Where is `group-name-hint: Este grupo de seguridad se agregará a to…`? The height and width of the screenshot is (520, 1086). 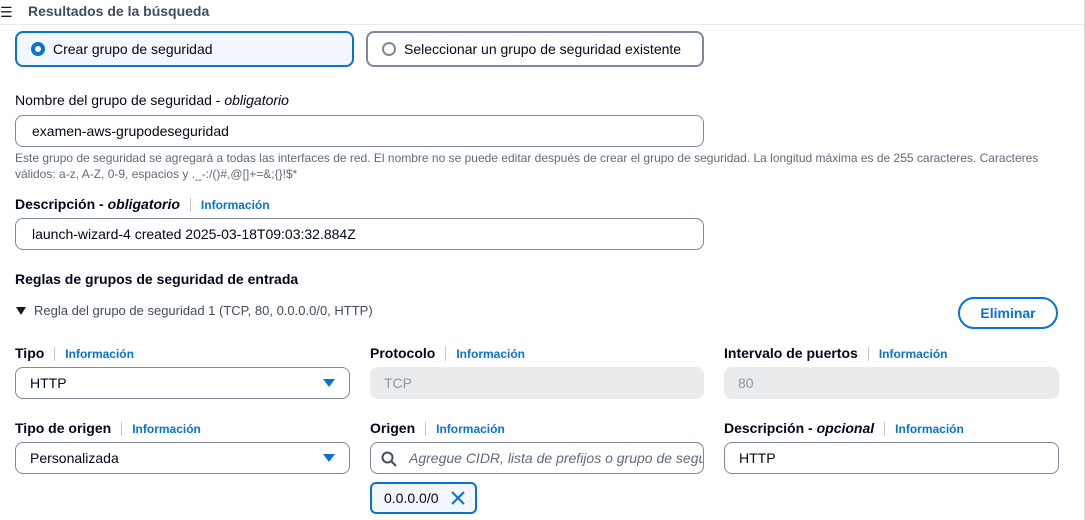
group-name-hint: Este grupo de seguridad se agregará a to… is located at coordinates (547, 166).